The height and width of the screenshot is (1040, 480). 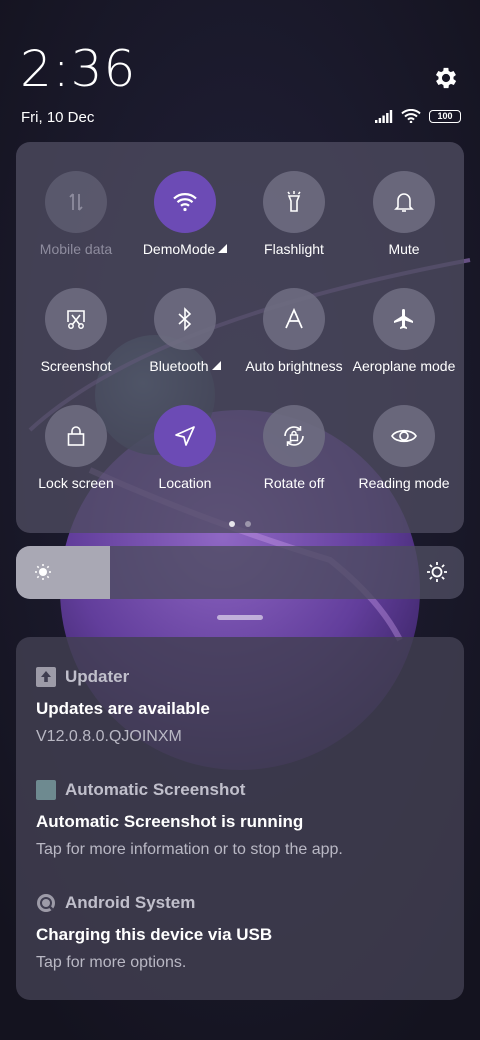 What do you see at coordinates (404, 202) in the screenshot?
I see `bell-icon` at bounding box center [404, 202].